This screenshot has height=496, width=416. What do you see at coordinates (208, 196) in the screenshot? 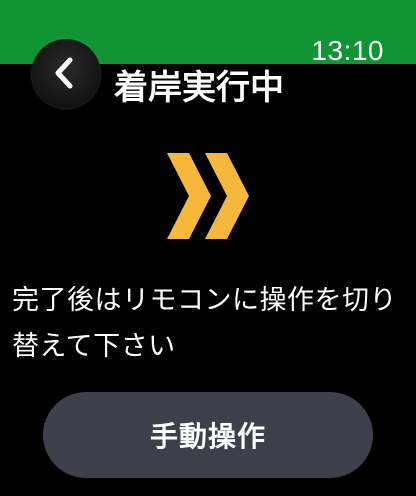
I see `double-chevron-right-icon` at bounding box center [208, 196].